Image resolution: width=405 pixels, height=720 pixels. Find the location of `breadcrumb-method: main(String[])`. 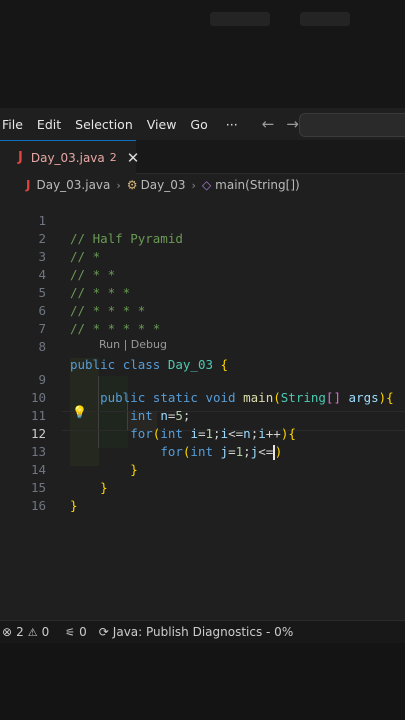

breadcrumb-method: main(String[]) is located at coordinates (257, 185).